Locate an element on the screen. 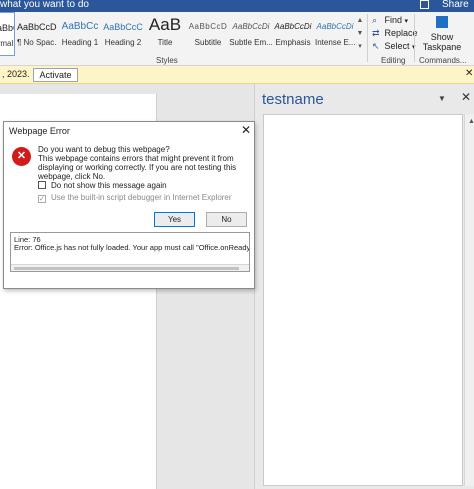 Image resolution: width=474 pixels, height=489 pixels. task-pane-scrollbar: ▲ is located at coordinates (469, 300).